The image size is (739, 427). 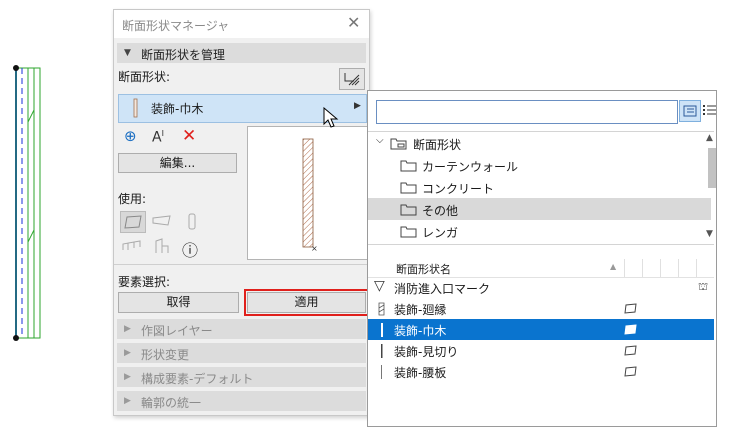 What do you see at coordinates (183, 55) in the screenshot?
I see `manage-panel-label: 断面形状を管理` at bounding box center [183, 55].